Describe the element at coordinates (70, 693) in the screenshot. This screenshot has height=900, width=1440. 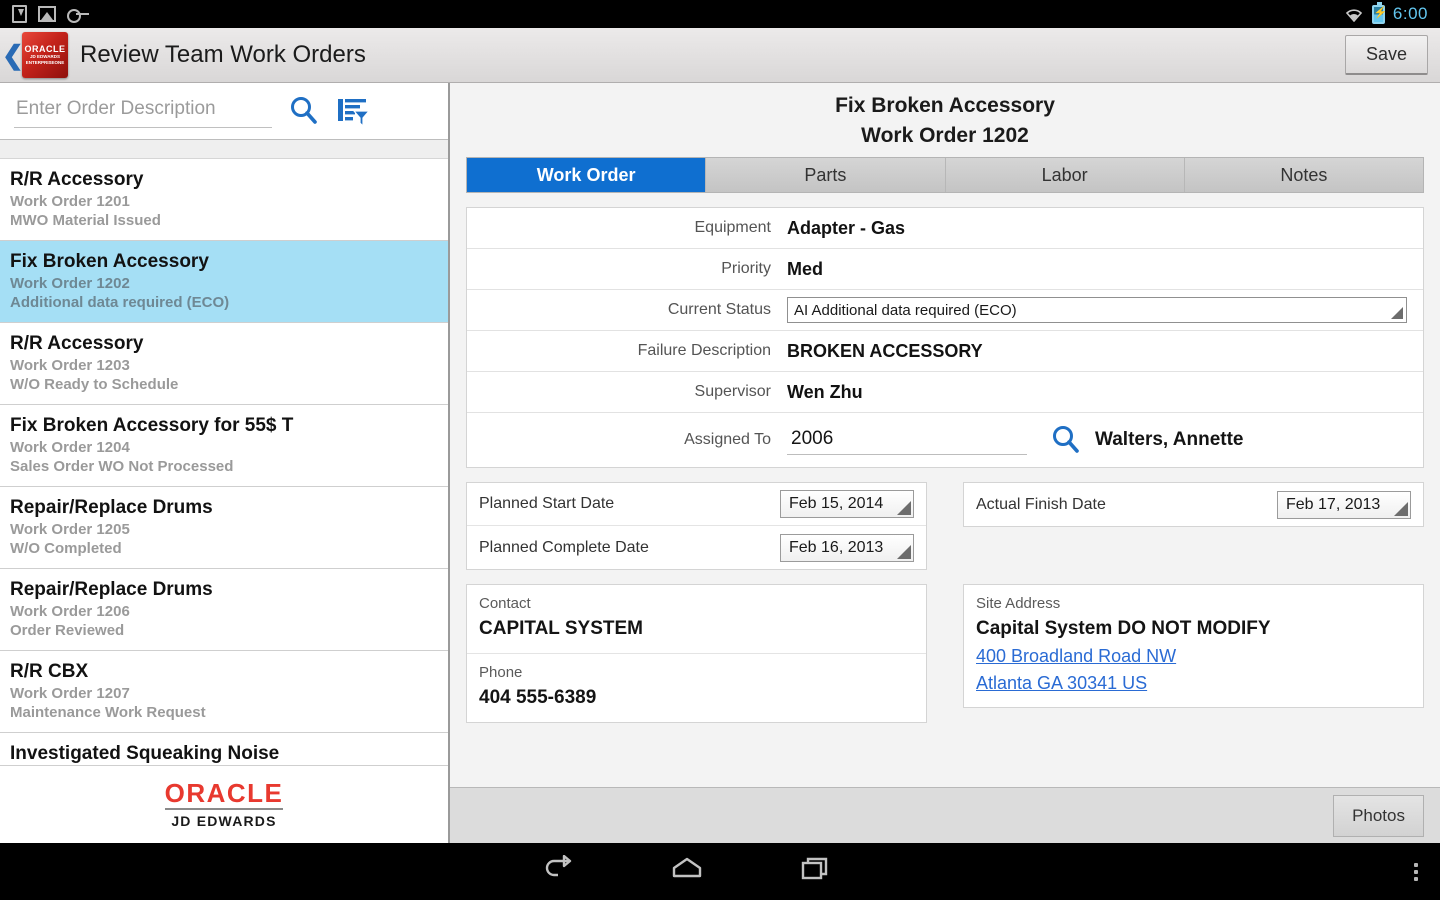
I see `list-item-order: Work Order 1207` at that location.